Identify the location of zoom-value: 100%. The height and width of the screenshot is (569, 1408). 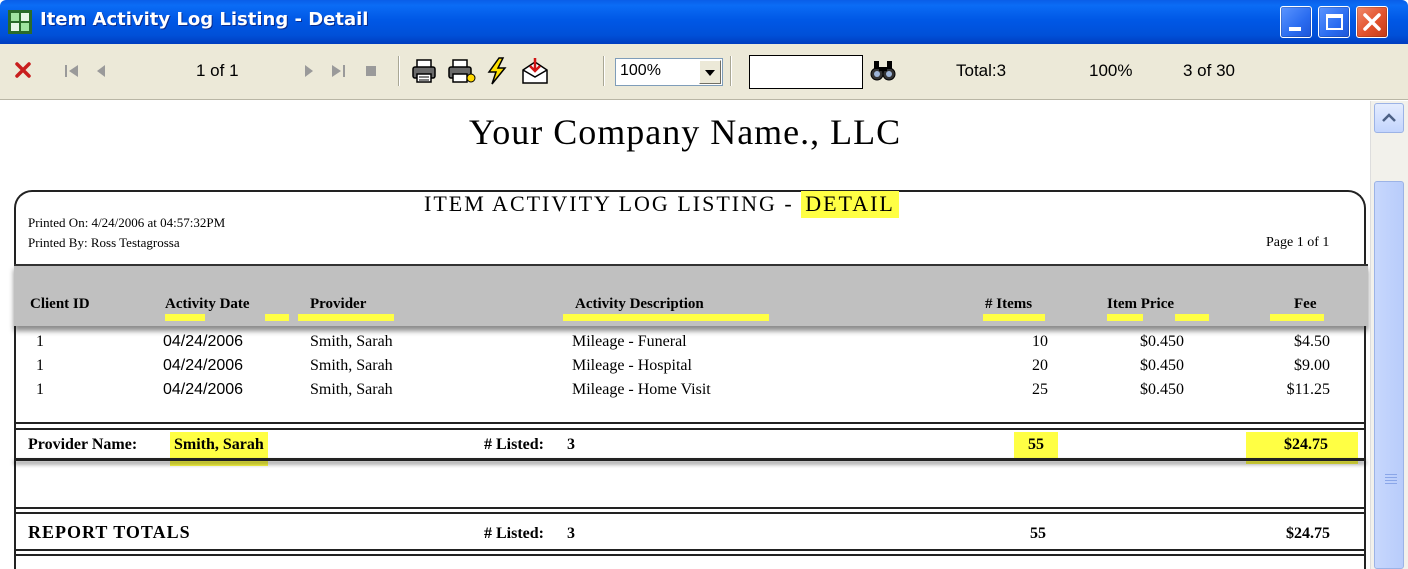
(640, 70).